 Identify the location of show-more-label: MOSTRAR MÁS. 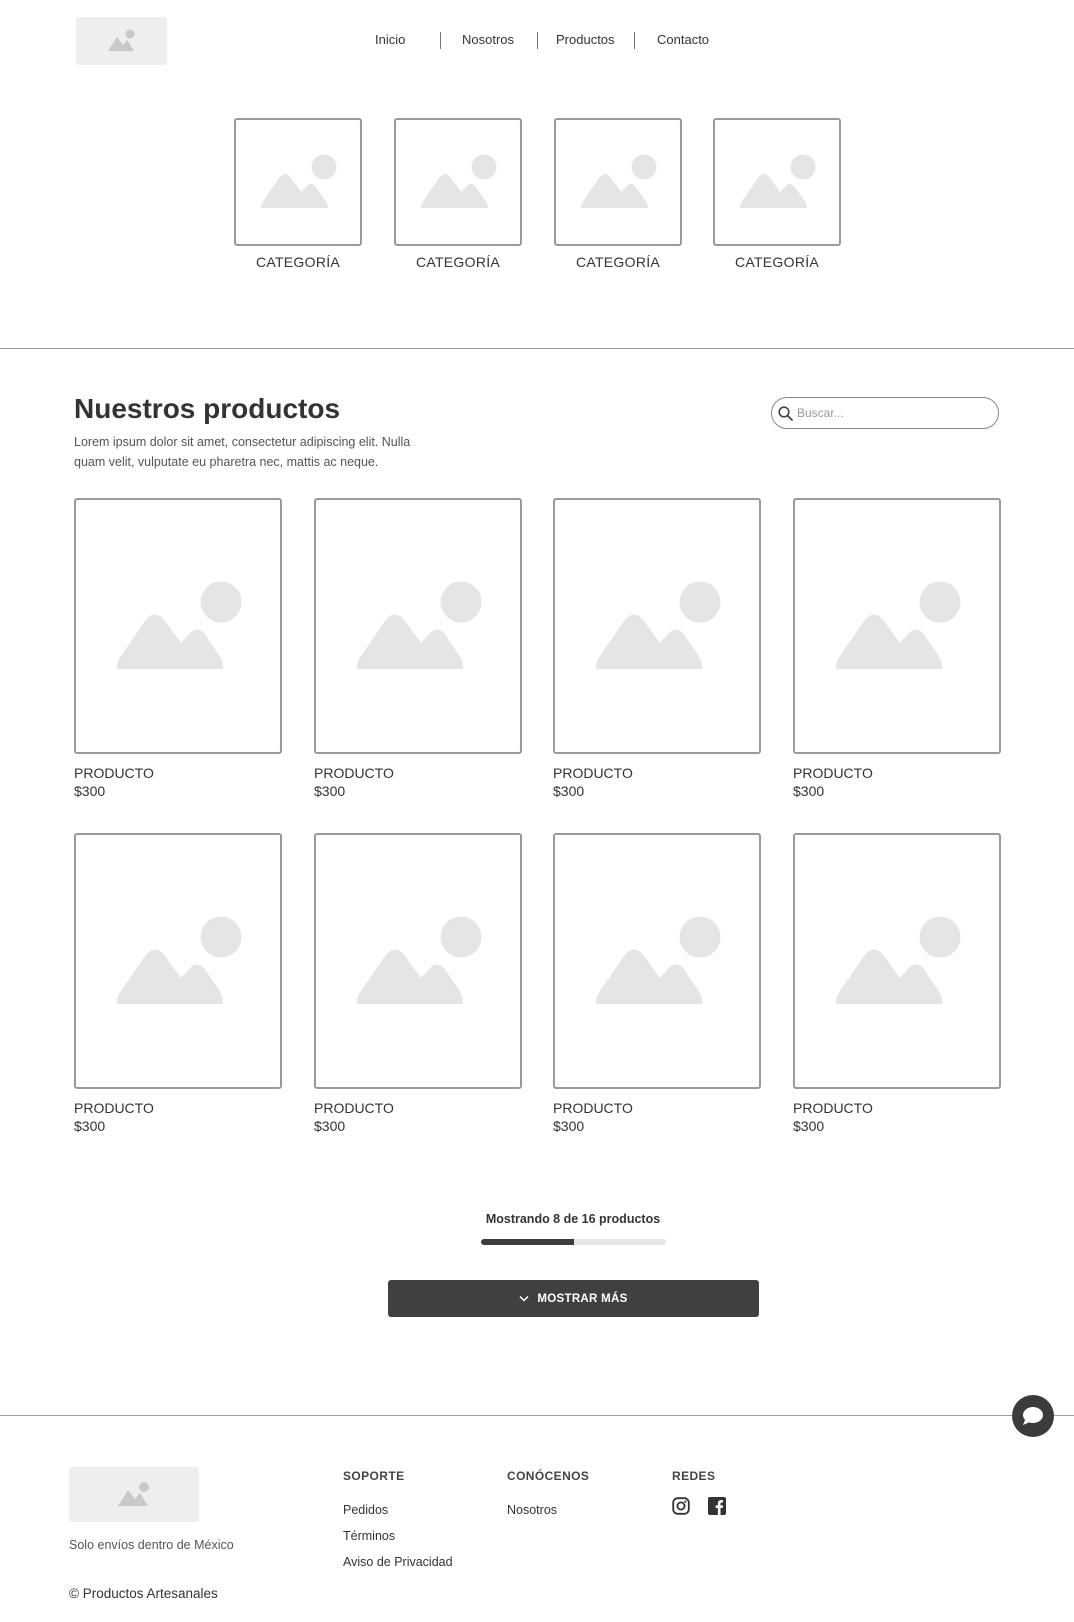
(582, 1298).